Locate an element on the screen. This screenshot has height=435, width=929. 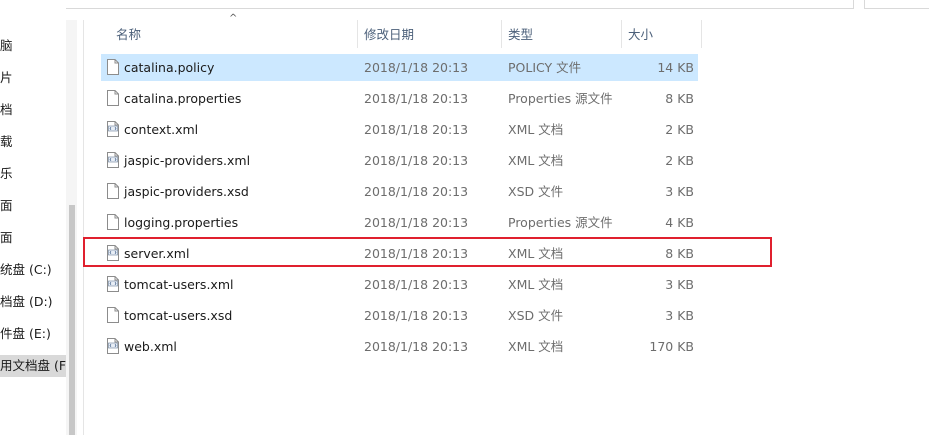
nav-item-desktop: 面 is located at coordinates (33, 206).